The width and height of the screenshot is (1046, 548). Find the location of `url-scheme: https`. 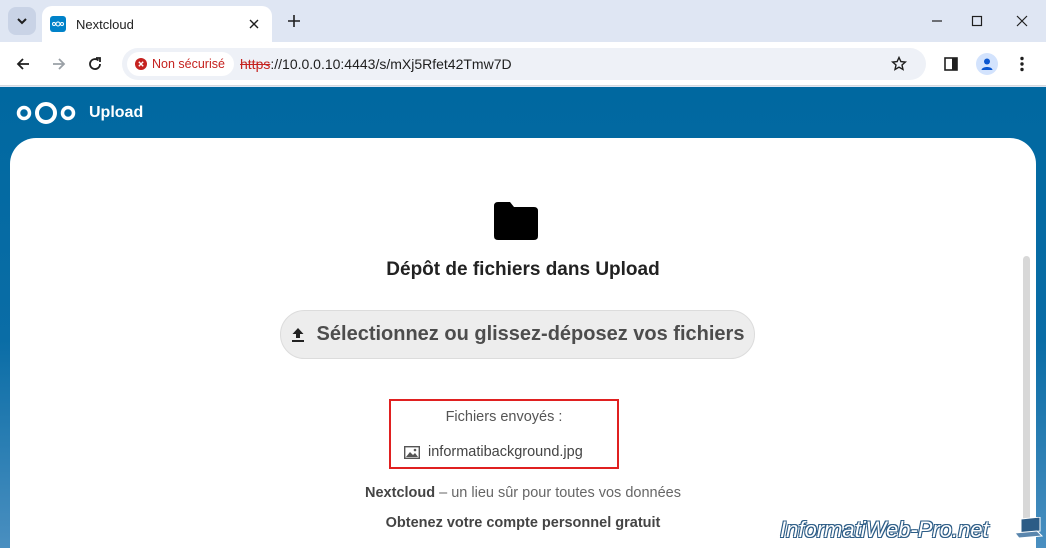

url-scheme: https is located at coordinates (255, 64).